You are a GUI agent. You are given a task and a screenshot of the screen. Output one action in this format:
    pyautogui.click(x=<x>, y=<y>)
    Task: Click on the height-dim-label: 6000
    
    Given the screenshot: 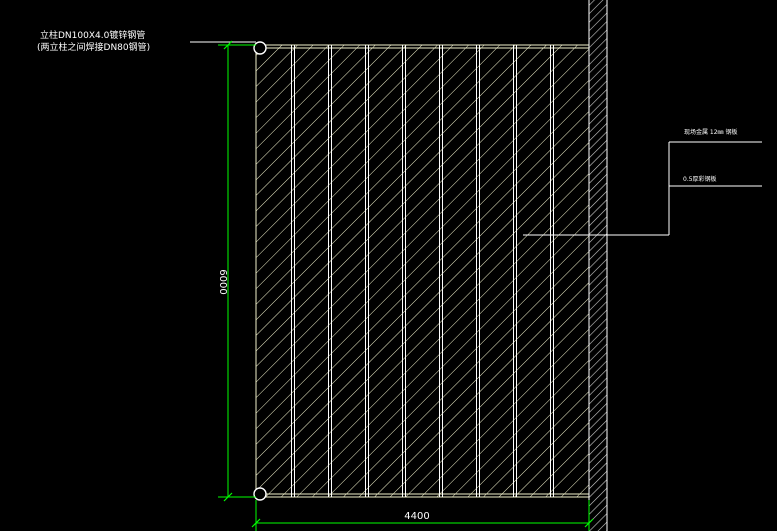 What is the action you would take?
    pyautogui.click(x=222, y=281)
    